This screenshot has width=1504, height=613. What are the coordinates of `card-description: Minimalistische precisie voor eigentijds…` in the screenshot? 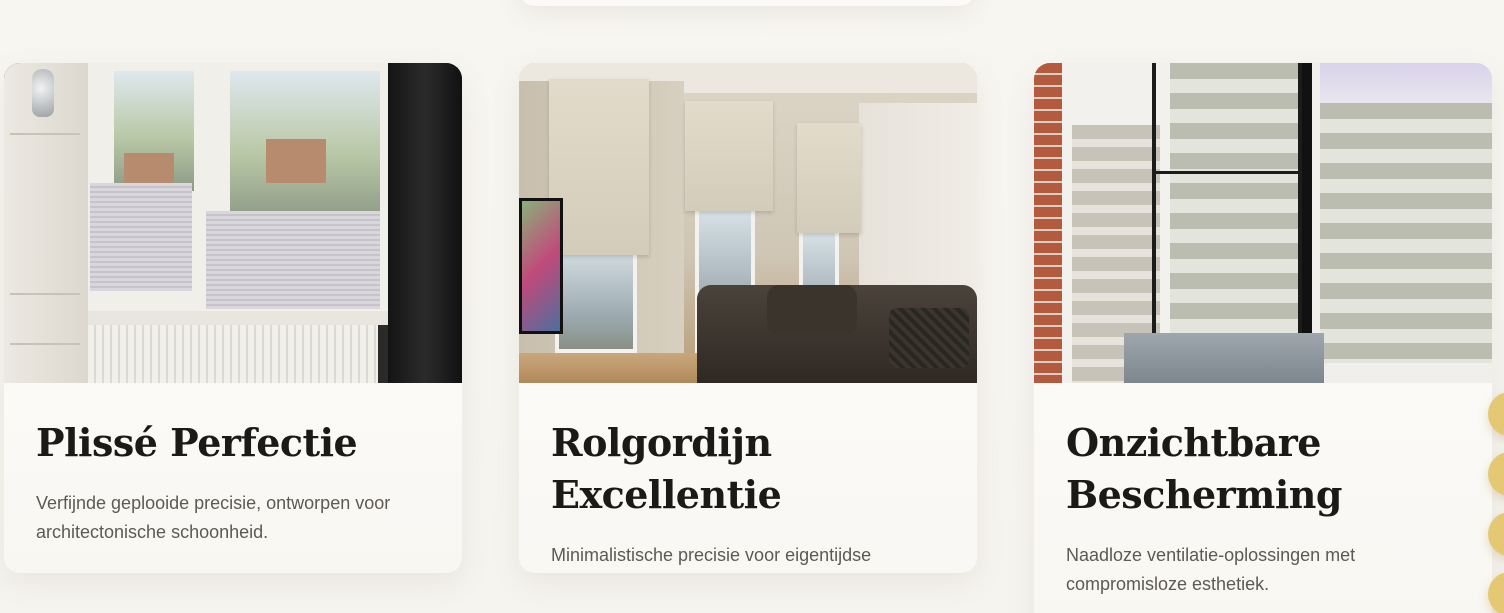 It's located at (711, 555).